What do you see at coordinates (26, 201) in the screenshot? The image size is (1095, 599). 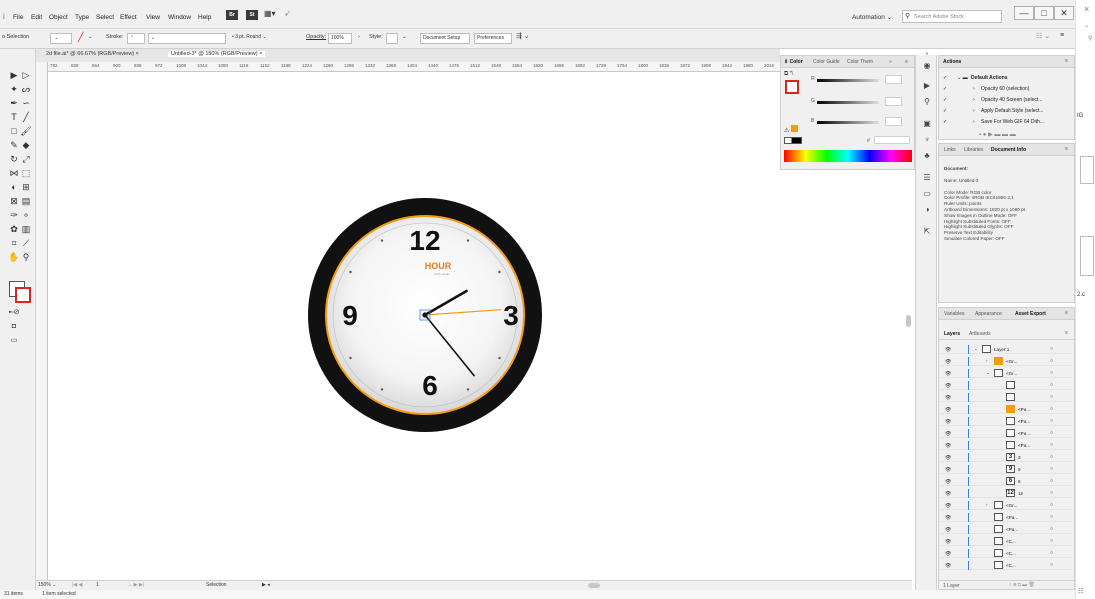 I see `gradient-tool-icon: ▤` at bounding box center [26, 201].